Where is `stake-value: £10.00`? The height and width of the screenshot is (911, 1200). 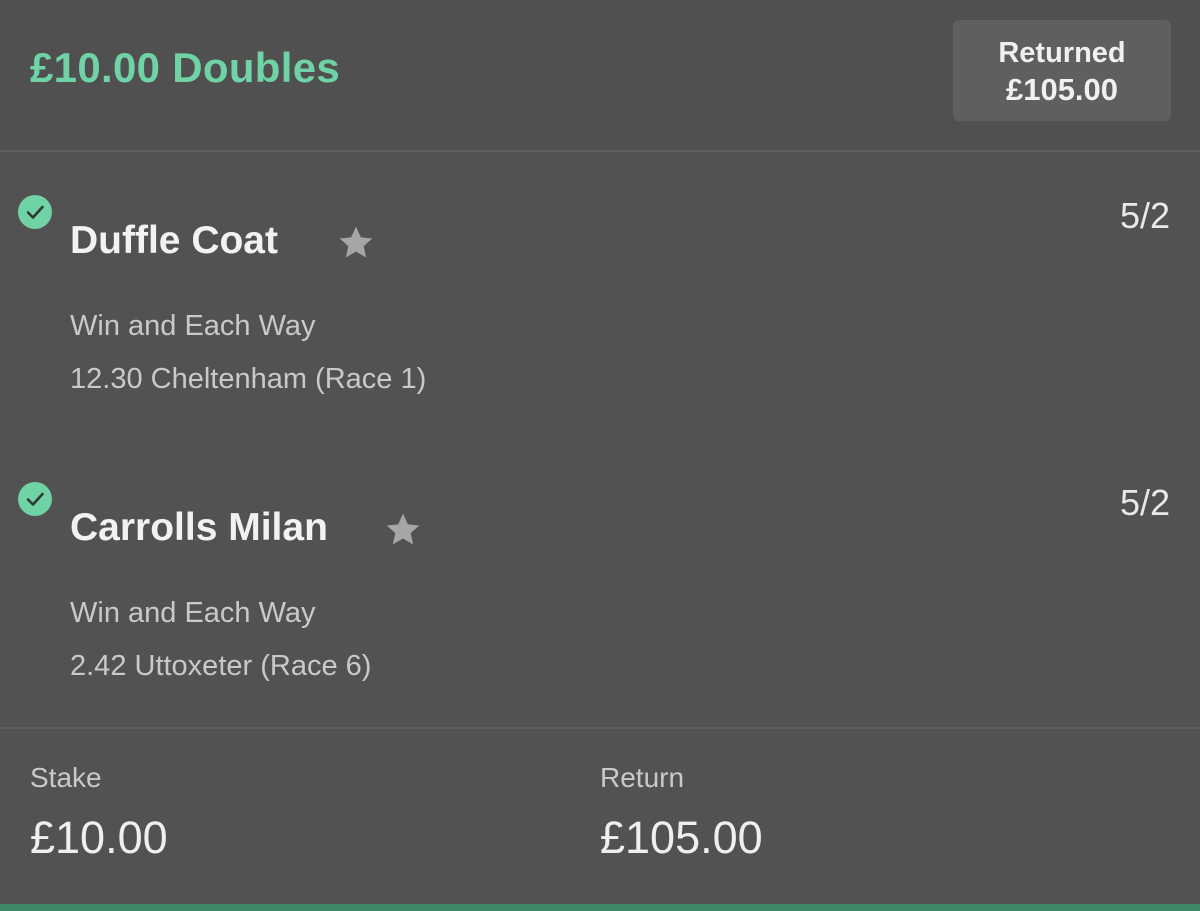 stake-value: £10.00 is located at coordinates (99, 837).